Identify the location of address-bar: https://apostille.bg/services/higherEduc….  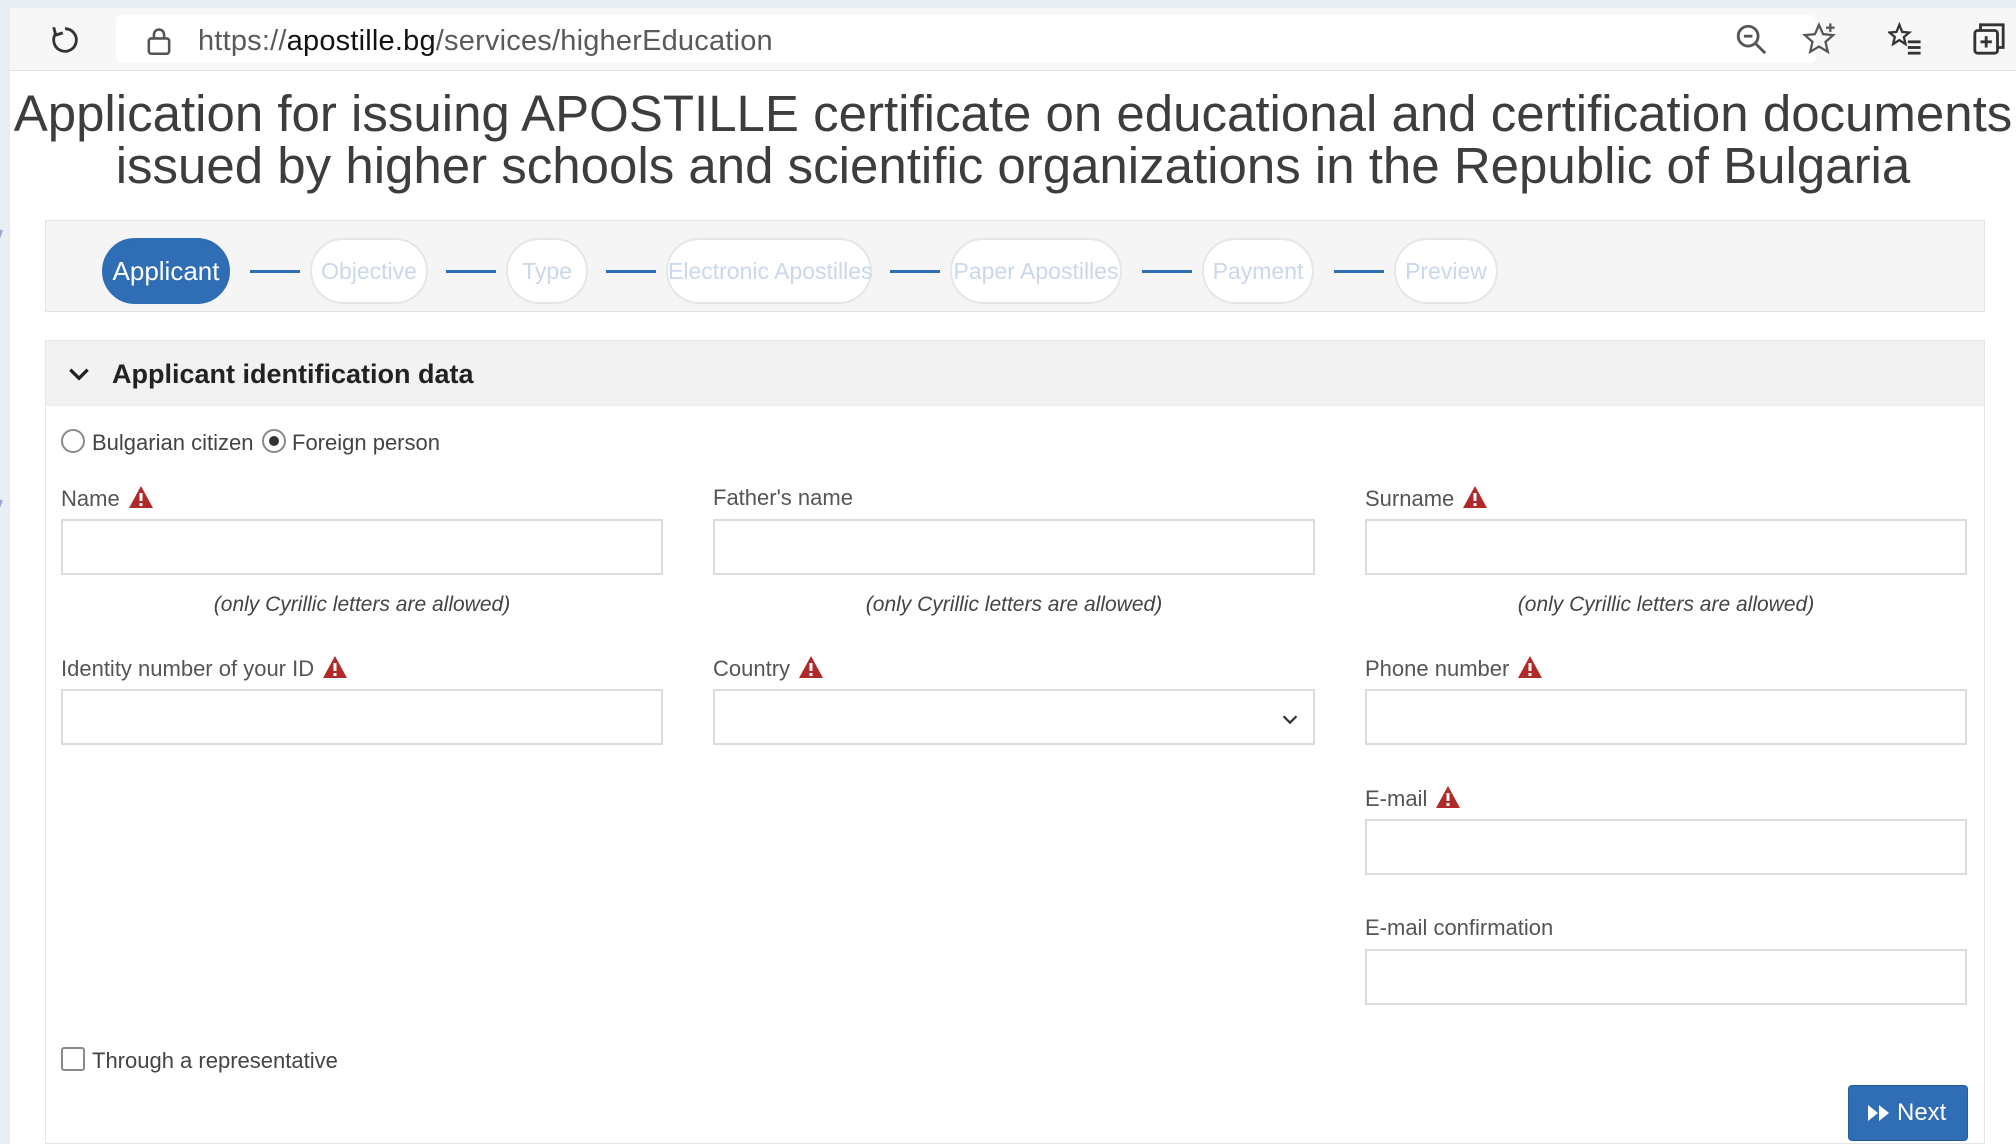
(966, 39).